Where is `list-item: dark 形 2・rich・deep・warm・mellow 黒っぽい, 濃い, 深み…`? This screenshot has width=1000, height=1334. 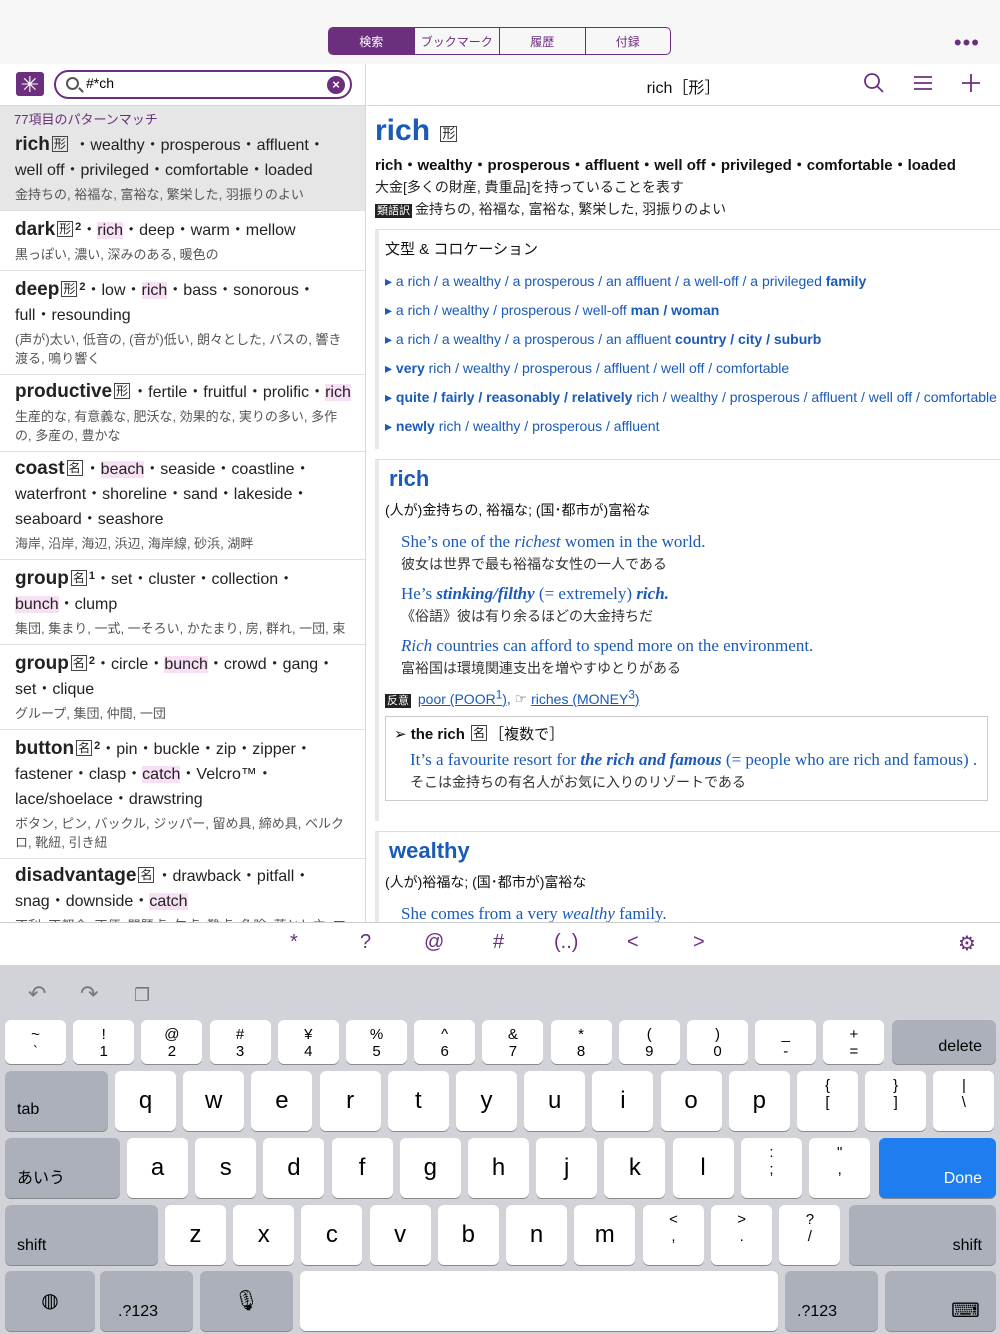 list-item: dark 形 2・rich・deep・warm・mellow 黒っぽい, 濃い, 深み… is located at coordinates (182, 241).